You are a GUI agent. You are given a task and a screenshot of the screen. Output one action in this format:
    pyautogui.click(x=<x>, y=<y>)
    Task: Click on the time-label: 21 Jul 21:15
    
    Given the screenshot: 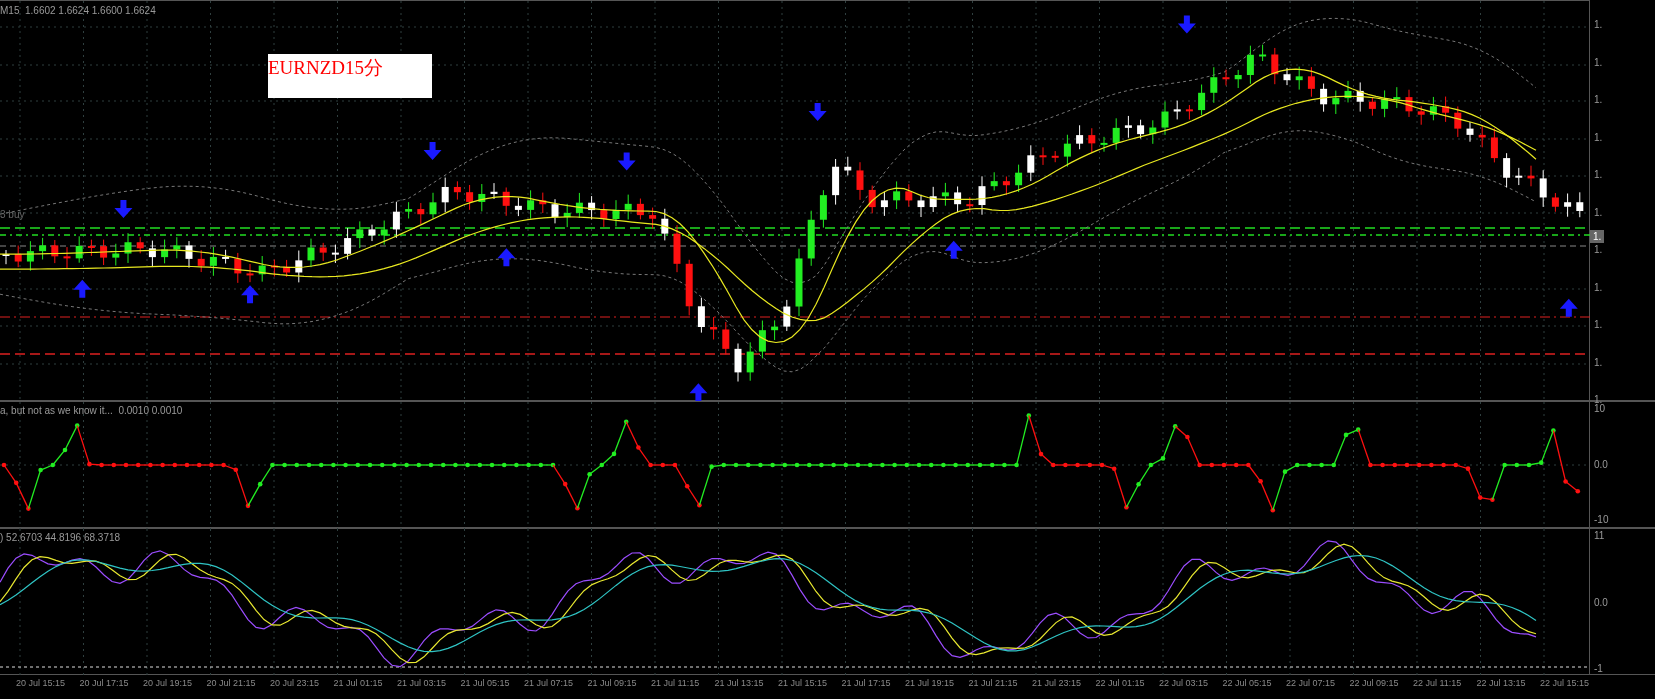 What is the action you would take?
    pyautogui.click(x=993, y=684)
    